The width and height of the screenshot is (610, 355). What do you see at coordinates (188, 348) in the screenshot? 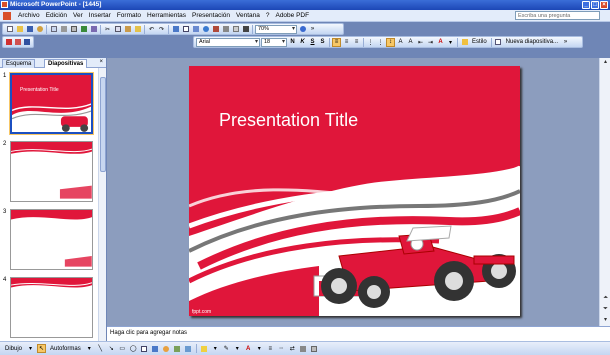
I see `picture-icon` at bounding box center [188, 348].